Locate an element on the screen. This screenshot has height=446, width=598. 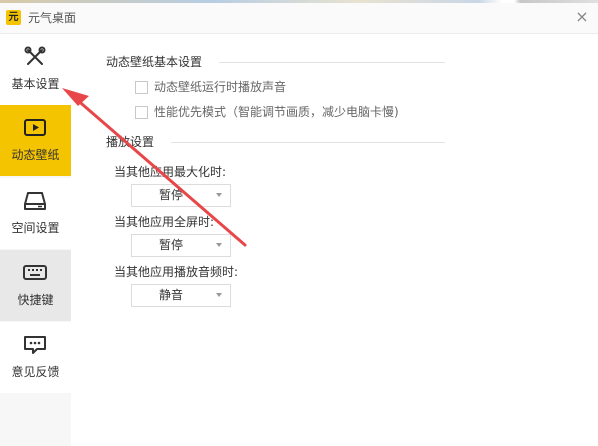
option-label: 性能优先模式（智能调节画质，减少电脑卡慢) is located at coordinates (276, 112).